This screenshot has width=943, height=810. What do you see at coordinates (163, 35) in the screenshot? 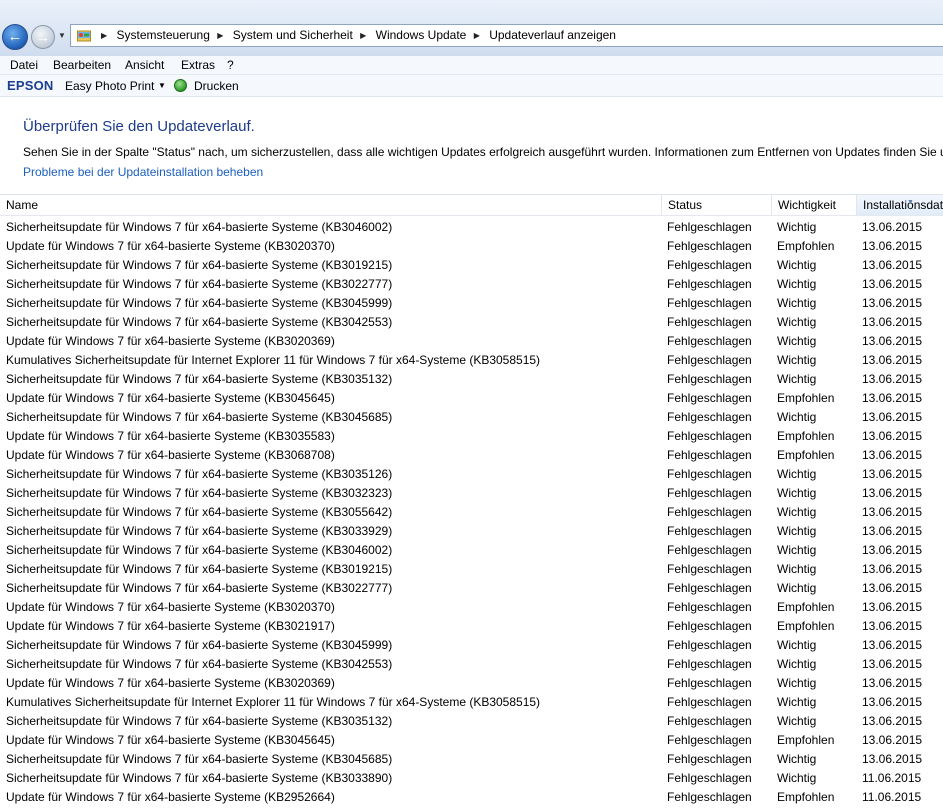
I see `breadcrumb-systemsteuerung: Systemsteuerung` at bounding box center [163, 35].